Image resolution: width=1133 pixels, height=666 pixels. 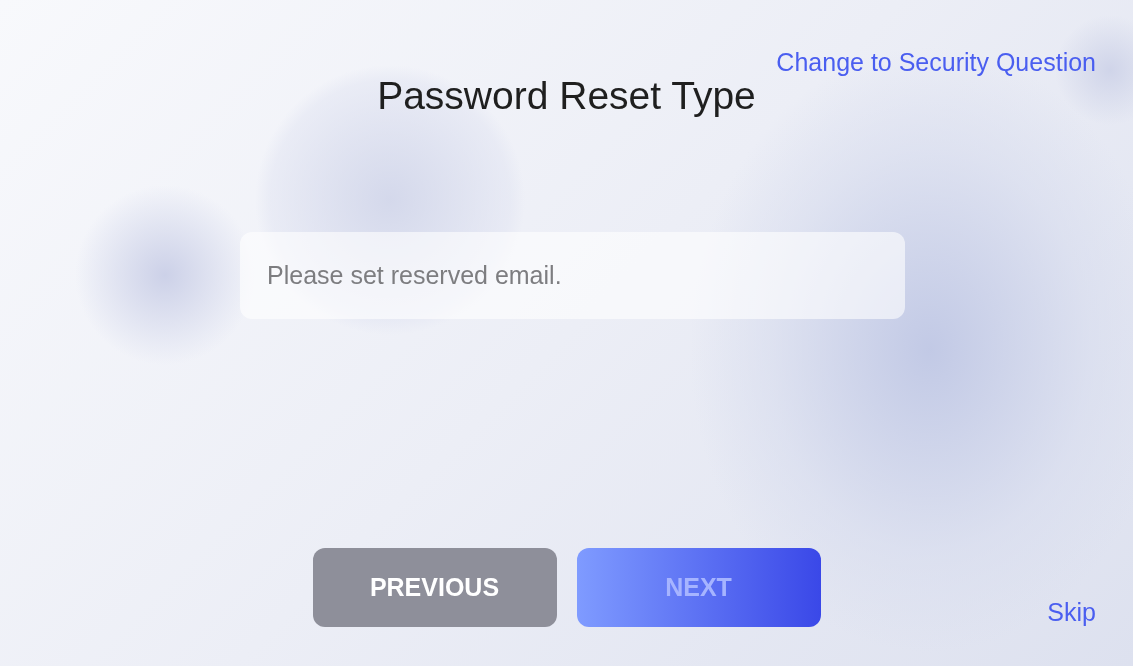 What do you see at coordinates (1071, 612) in the screenshot?
I see `skip-link: Skip` at bounding box center [1071, 612].